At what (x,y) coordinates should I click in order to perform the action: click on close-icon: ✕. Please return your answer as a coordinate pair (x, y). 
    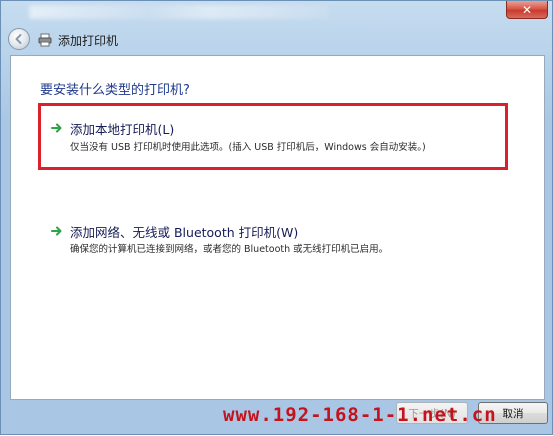
    Looking at the image, I should click on (527, 9).